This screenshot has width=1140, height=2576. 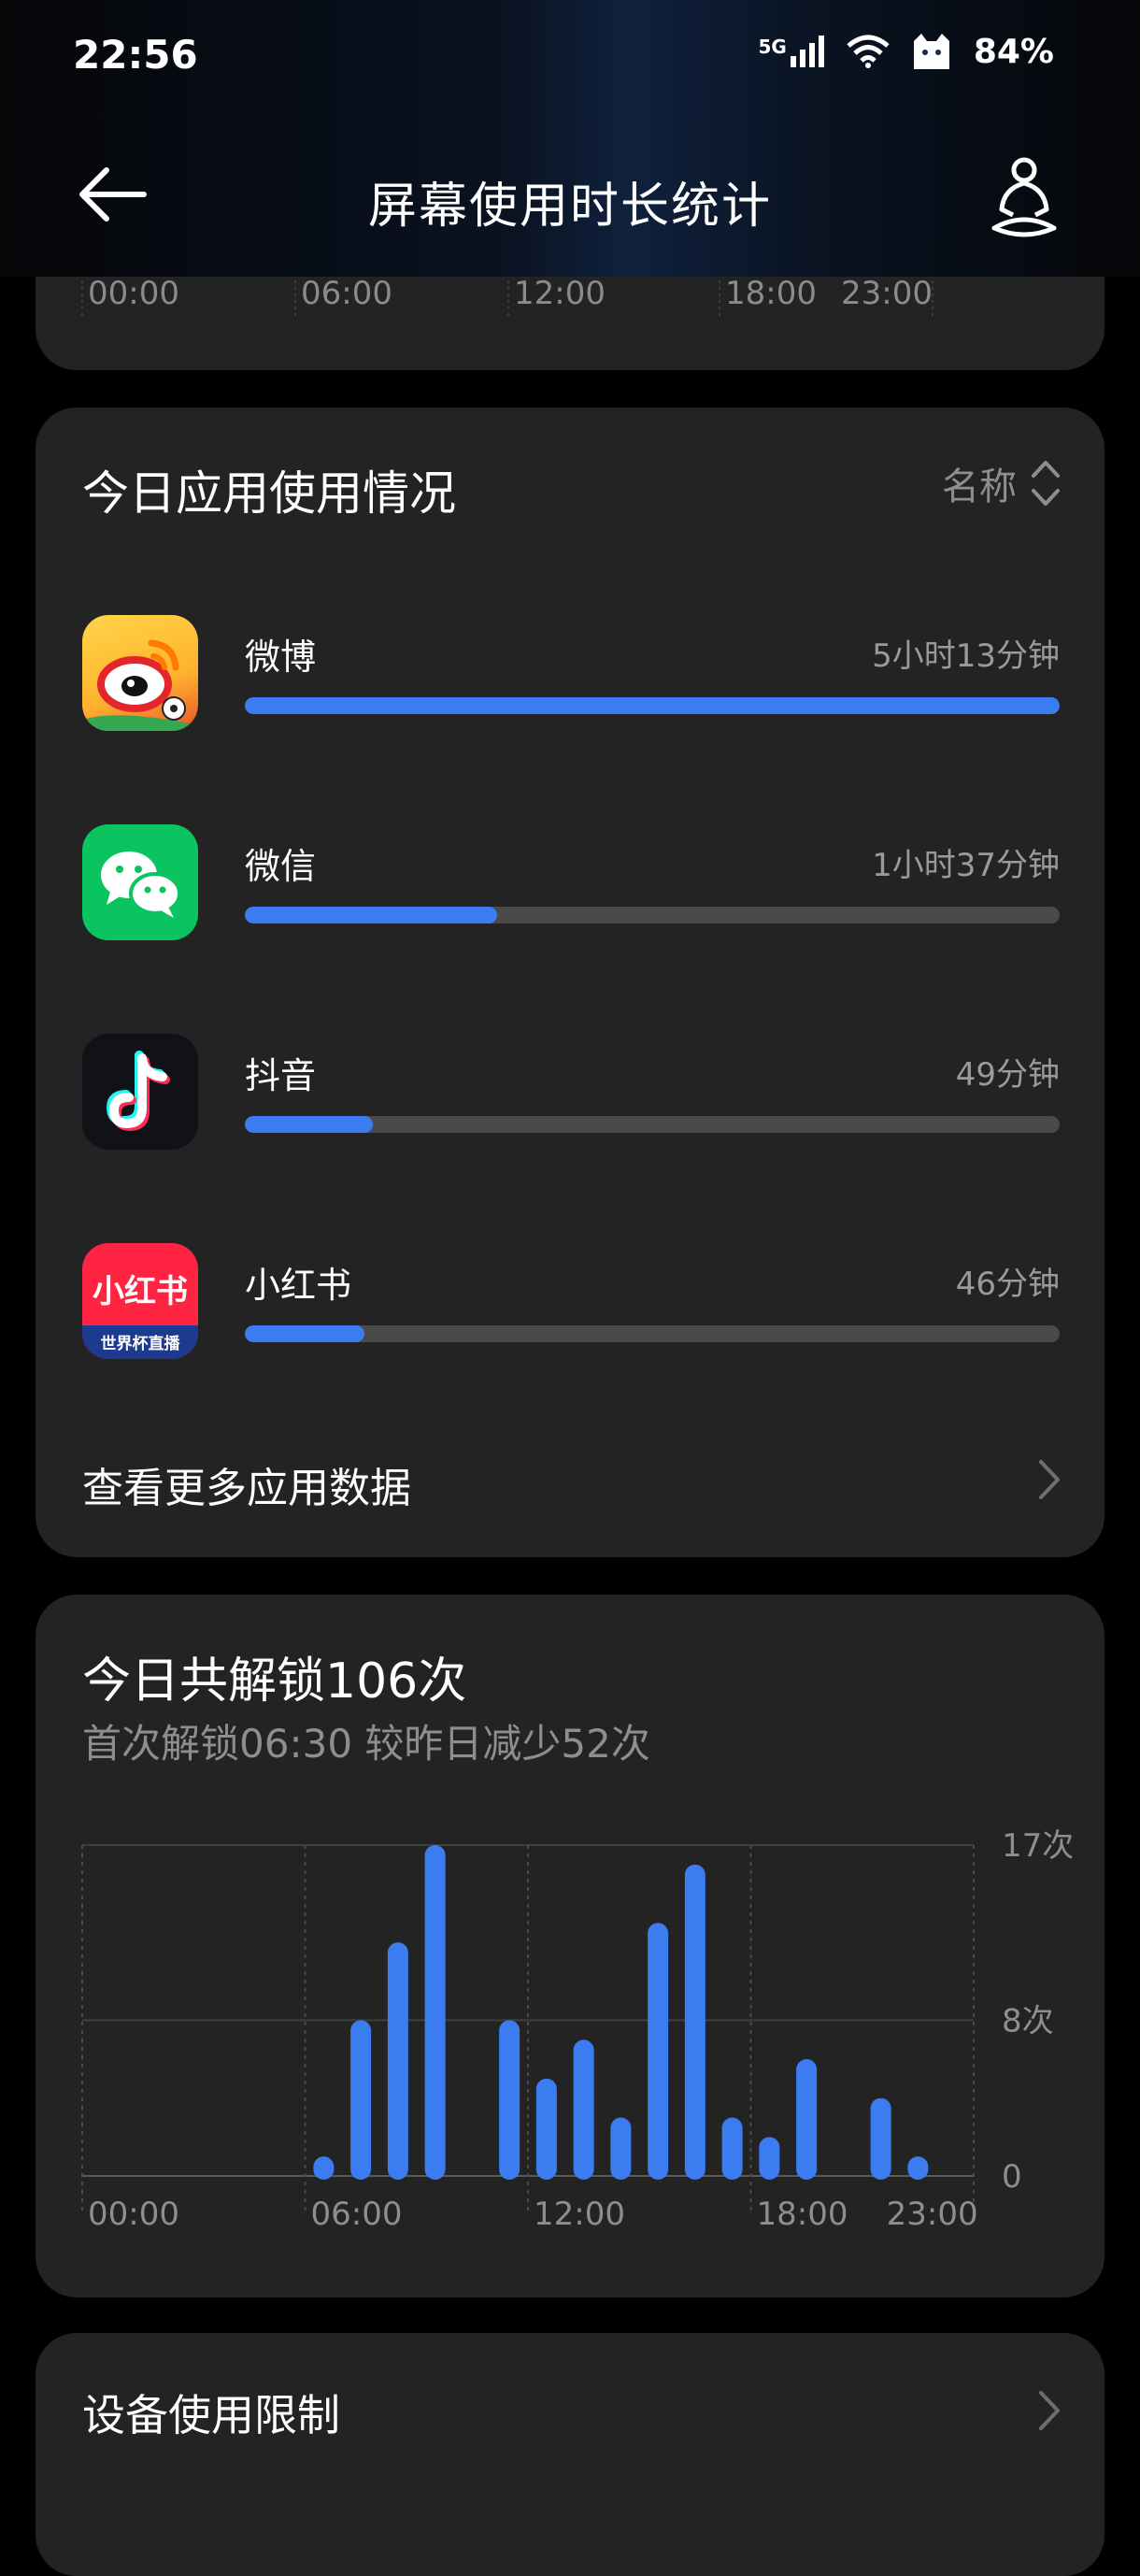 What do you see at coordinates (299, 1285) in the screenshot?
I see `app-name: 小红书` at bounding box center [299, 1285].